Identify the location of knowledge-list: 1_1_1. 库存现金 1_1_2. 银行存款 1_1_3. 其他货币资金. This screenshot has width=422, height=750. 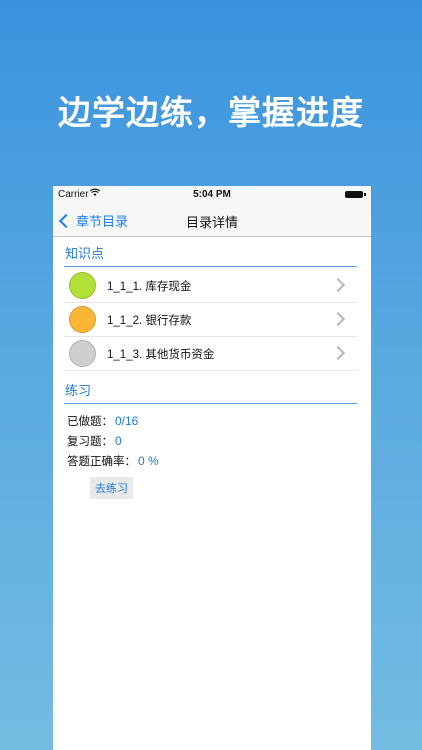
(210, 320).